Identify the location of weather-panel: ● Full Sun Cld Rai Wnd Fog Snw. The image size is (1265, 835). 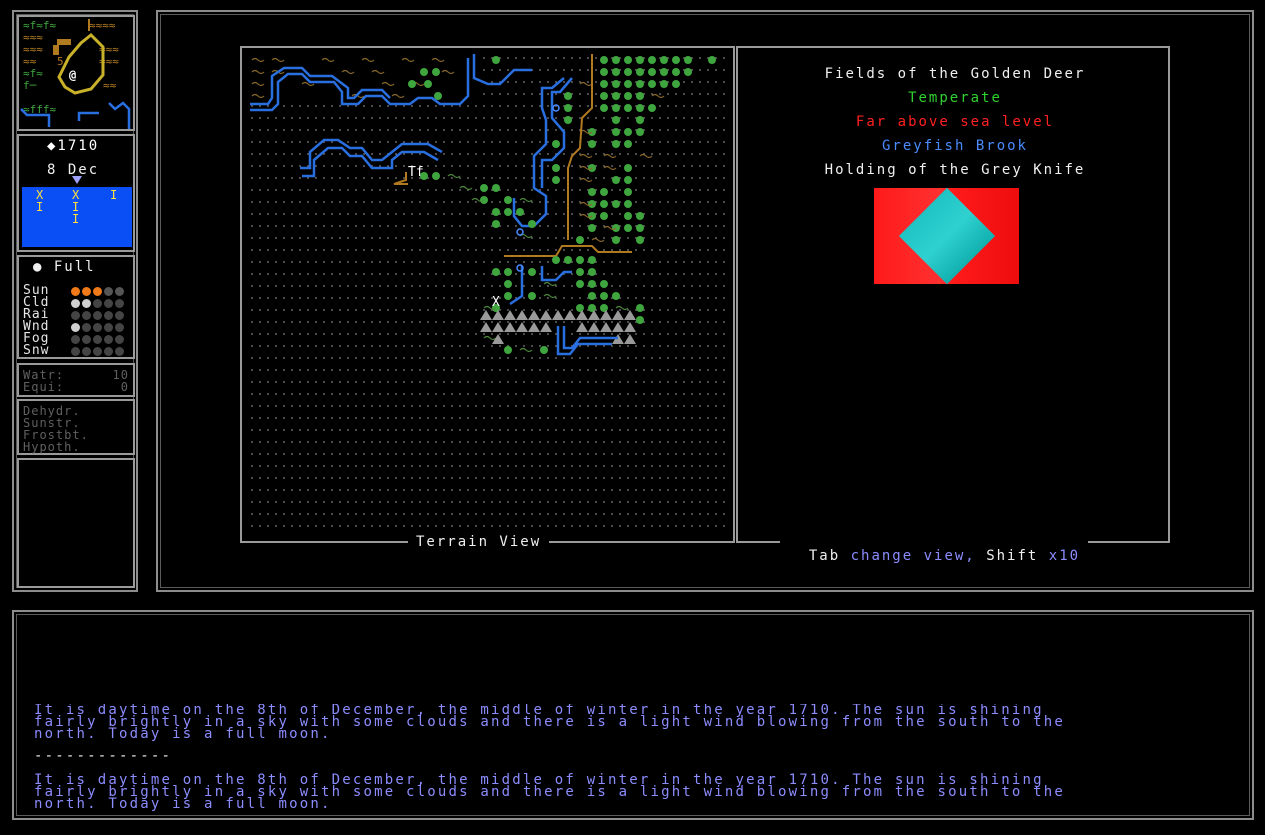
(76, 307).